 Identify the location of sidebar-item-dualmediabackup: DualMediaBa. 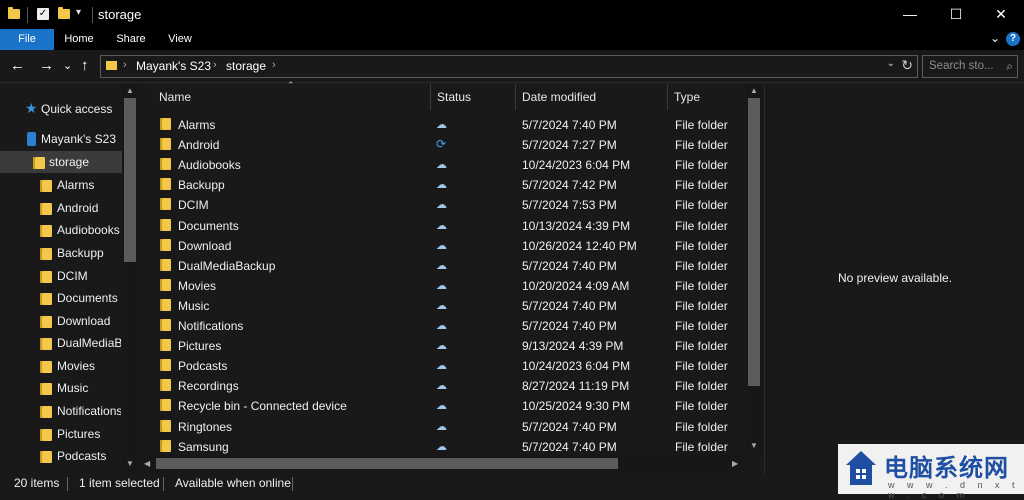
(61, 343).